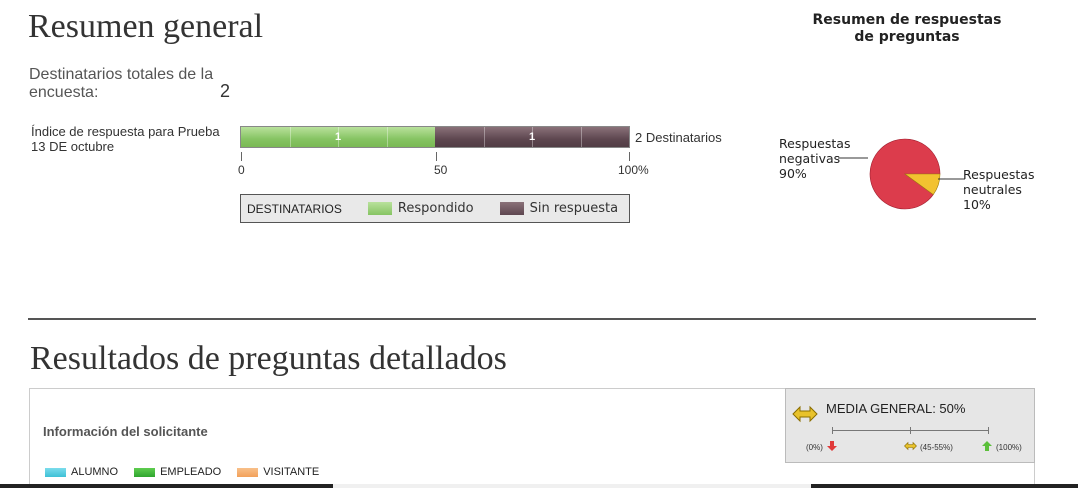  I want to click on recipients-legend: DESTINATARIOS Respondido Sin respuesta, so click(435, 208).